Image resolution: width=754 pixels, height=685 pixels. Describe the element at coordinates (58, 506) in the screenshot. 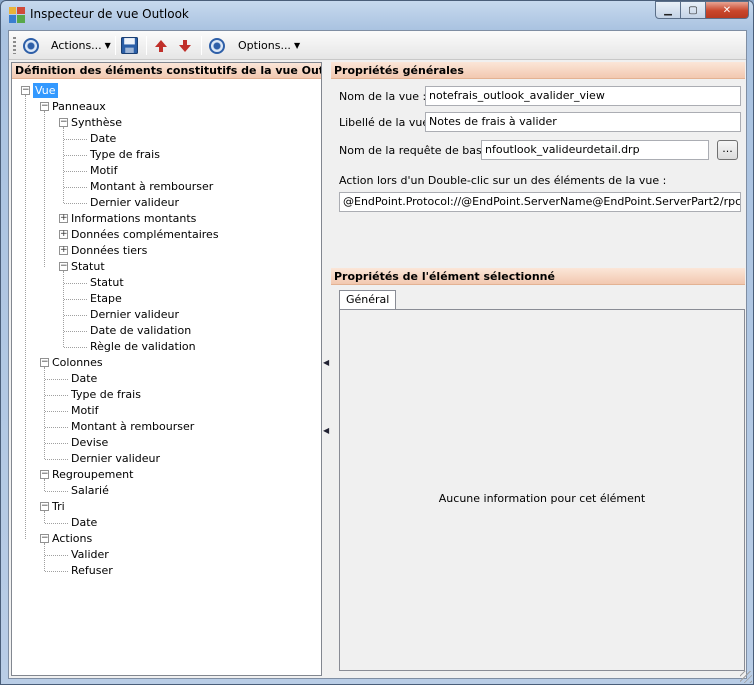

I see `tree-node: Tri` at that location.